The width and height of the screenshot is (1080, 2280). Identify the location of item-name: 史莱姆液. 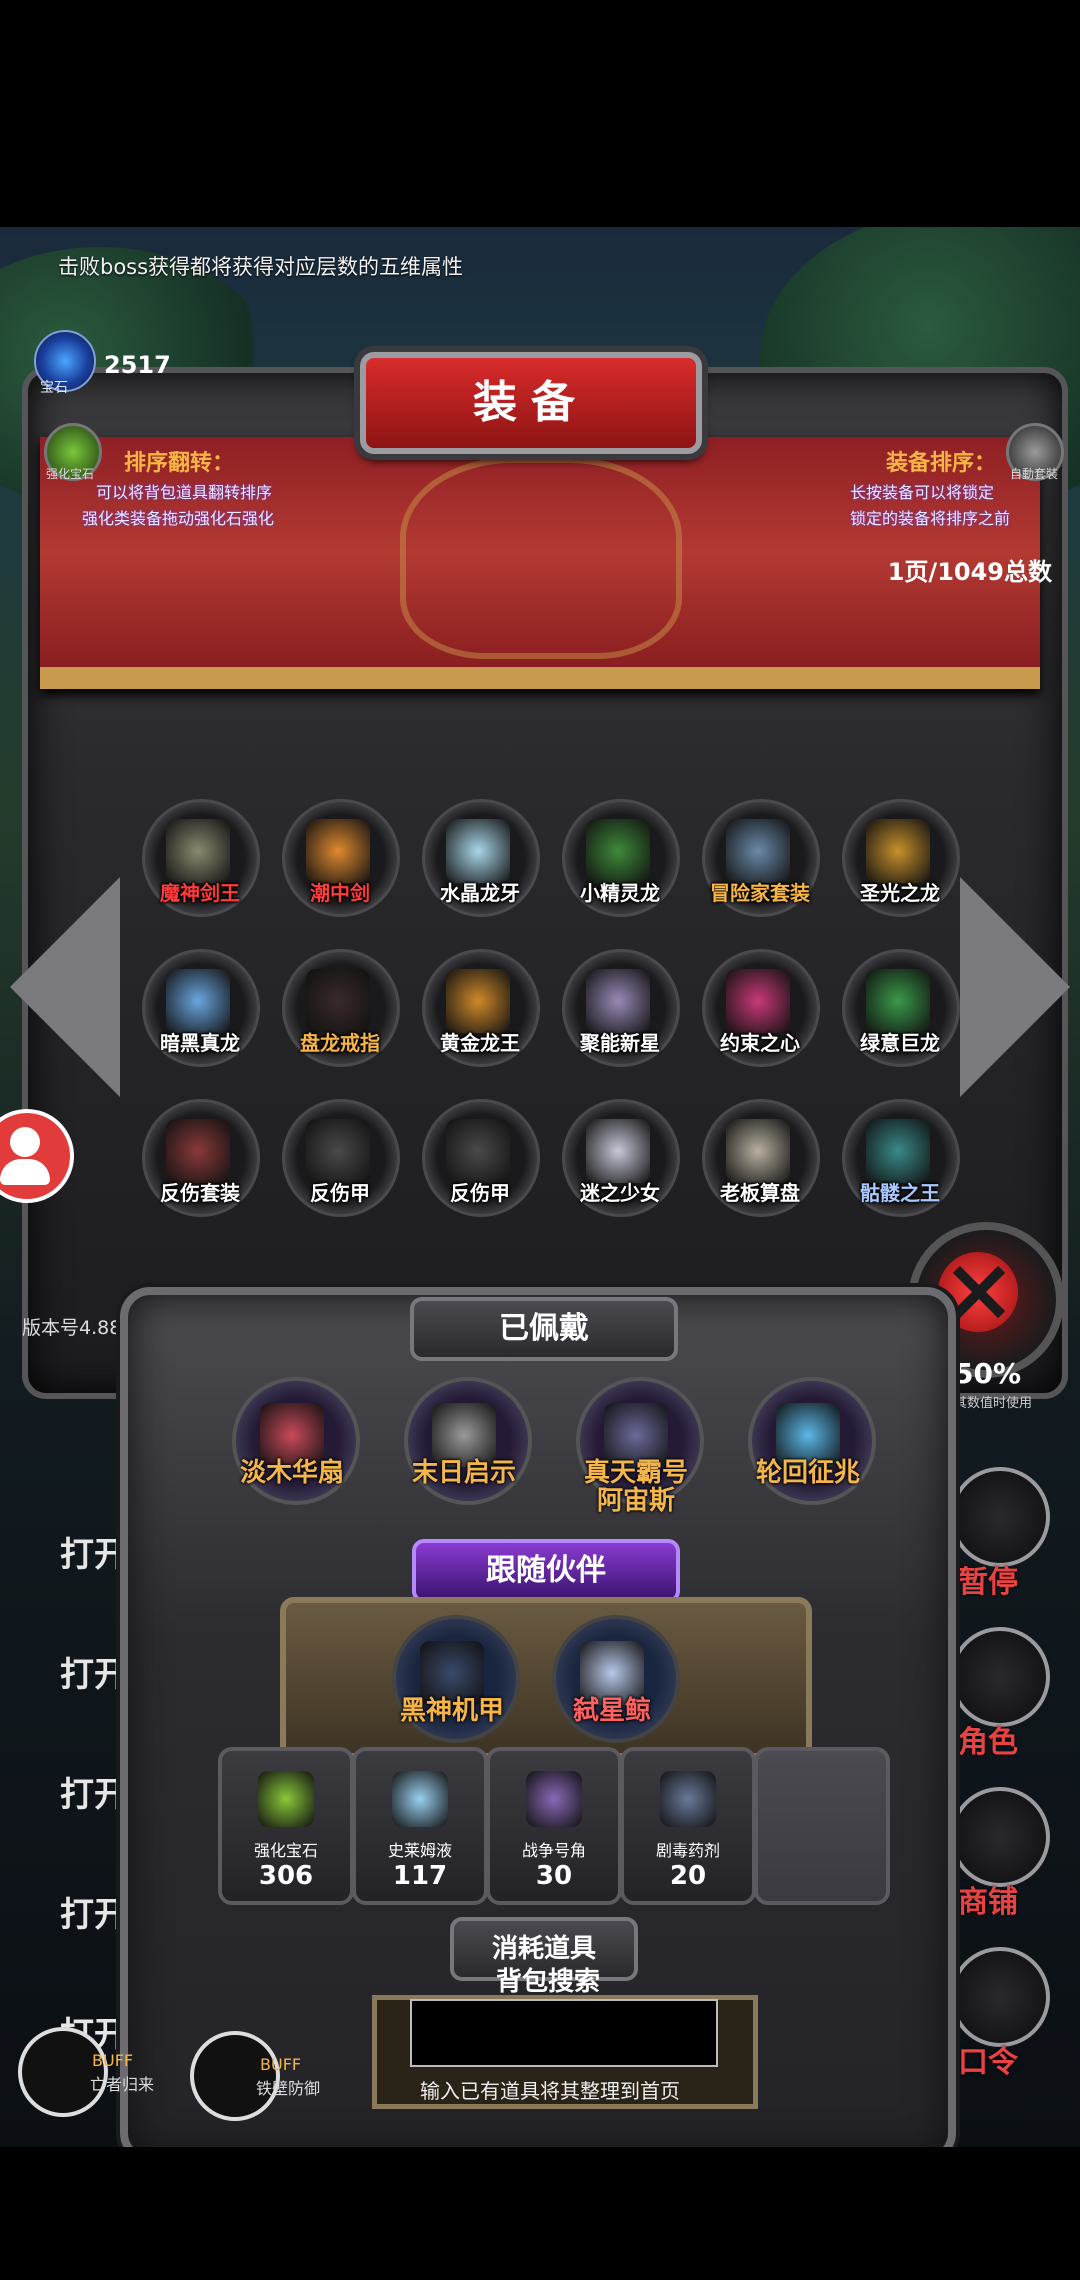
(419, 1850).